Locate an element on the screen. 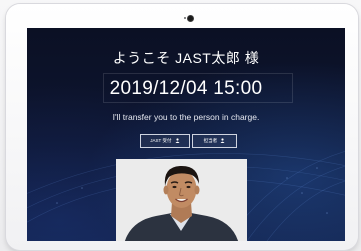 The height and width of the screenshot is (251, 361). visit-datetime: 2019/12/04 15:00 is located at coordinates (186, 88).